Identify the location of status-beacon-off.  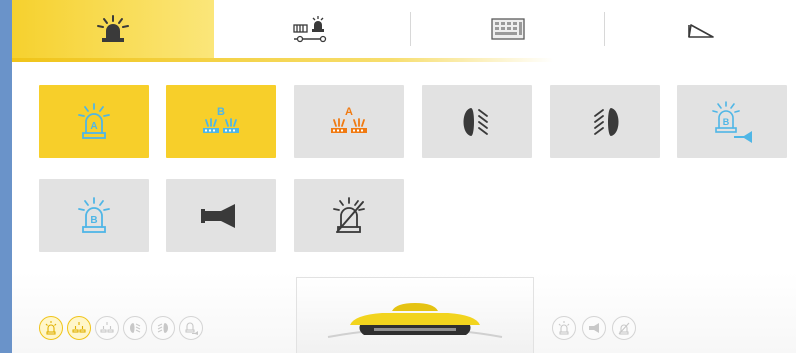
(624, 328).